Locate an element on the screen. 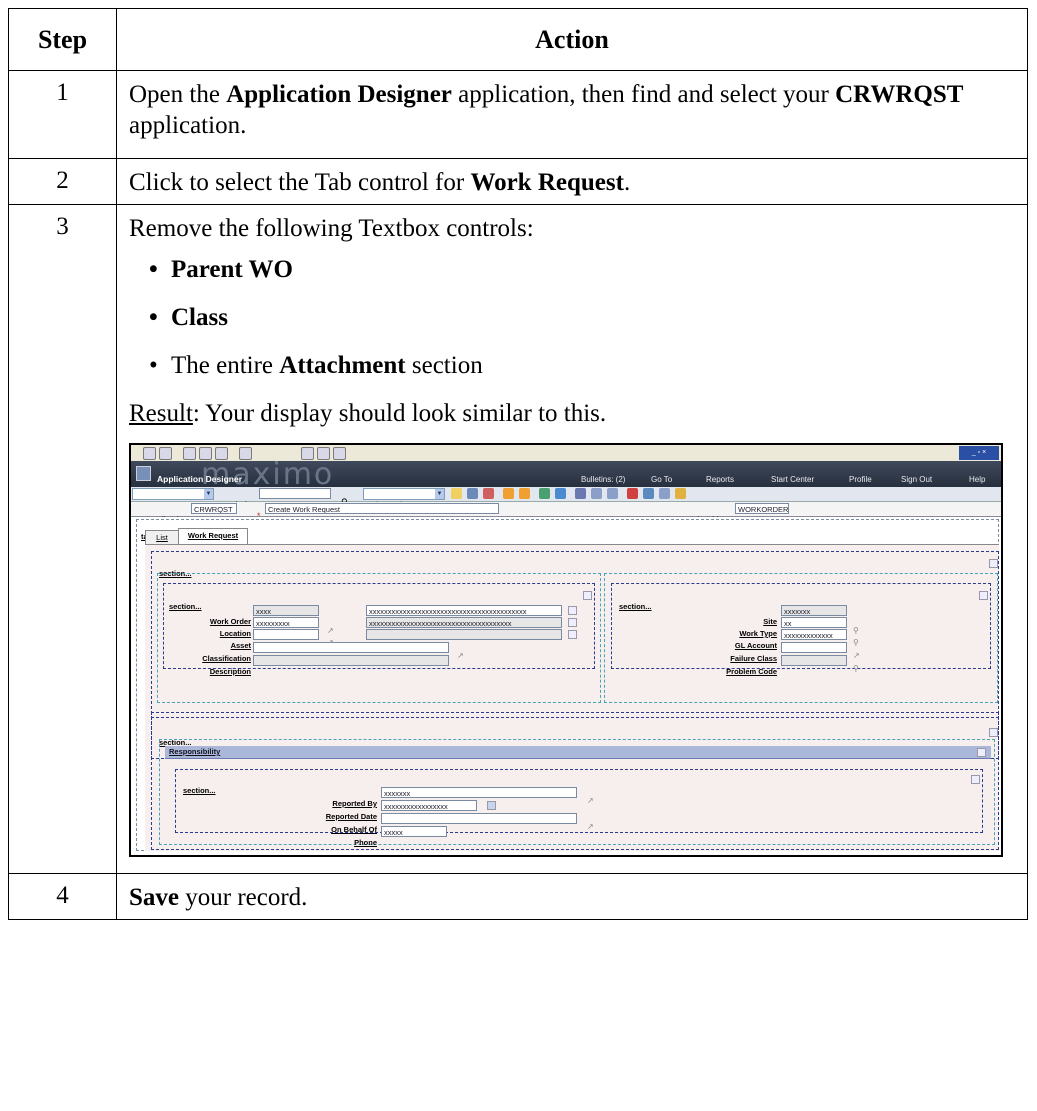 Image resolution: width=1037 pixels, height=1111 pixels. step-intro: Remove the following Textbox controls: is located at coordinates (331, 228).